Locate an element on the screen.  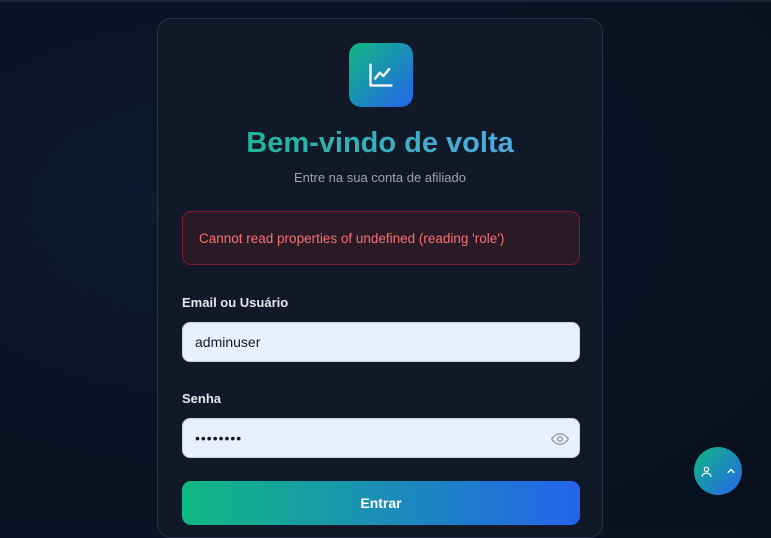
password-label: Senha is located at coordinates (202, 398).